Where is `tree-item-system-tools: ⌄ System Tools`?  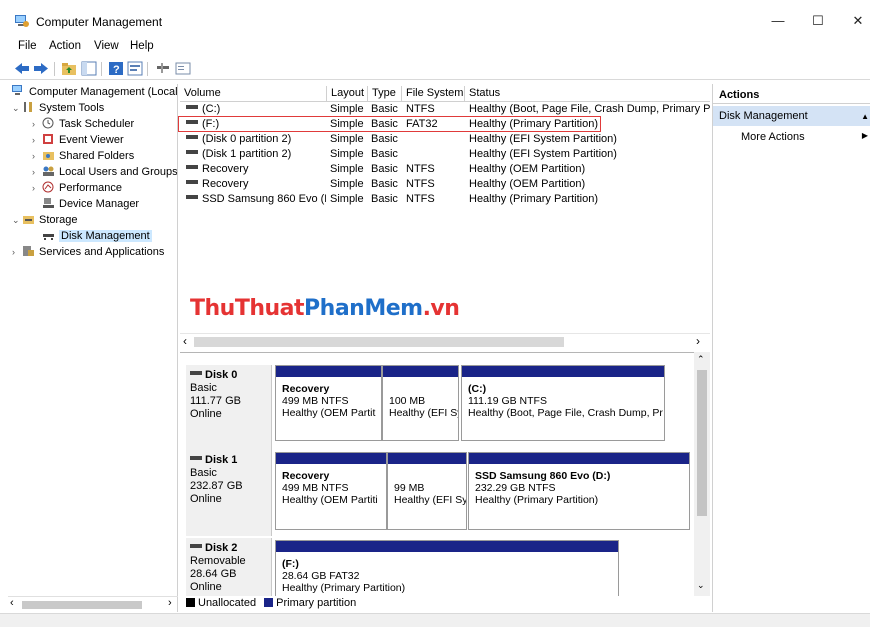
tree-item-system-tools: ⌄ System Tools is located at coordinates (58, 108).